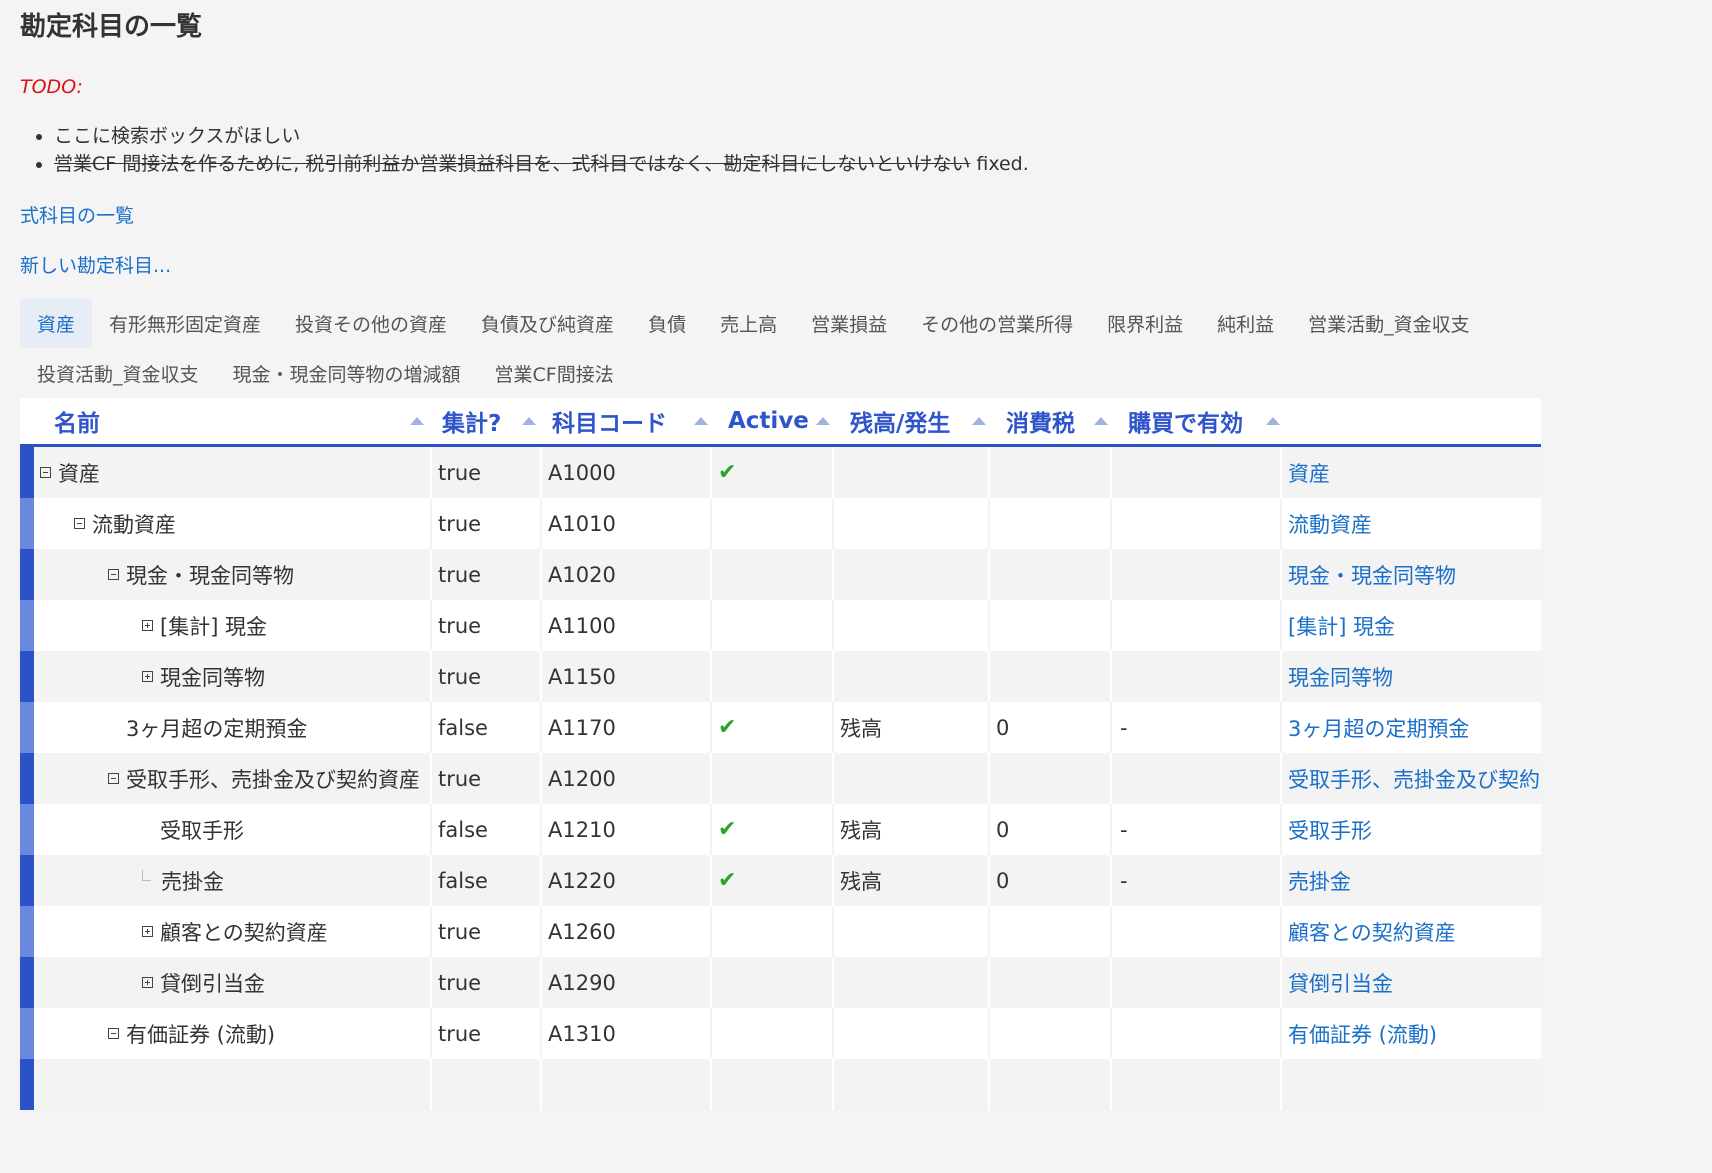  Describe the element at coordinates (1411, 1033) in the screenshot. I see `account-link: 有価証券 (流動)` at that location.